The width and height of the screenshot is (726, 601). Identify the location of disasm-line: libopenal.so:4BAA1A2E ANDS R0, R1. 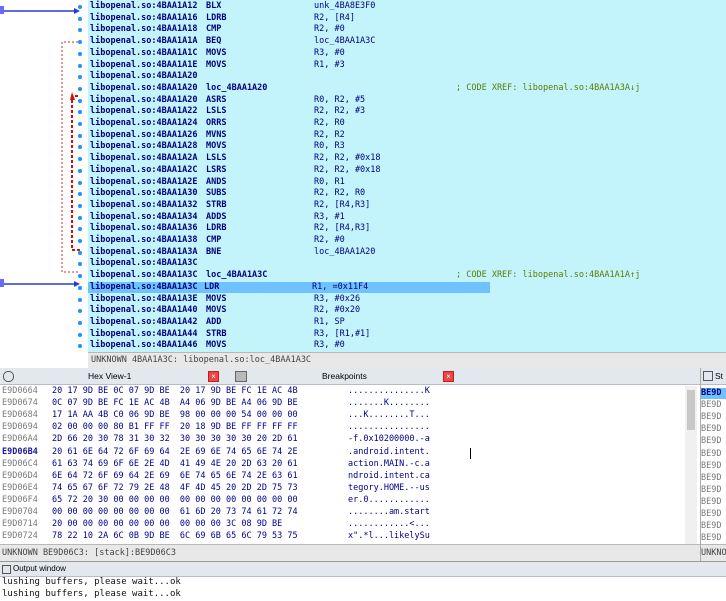
(217, 182).